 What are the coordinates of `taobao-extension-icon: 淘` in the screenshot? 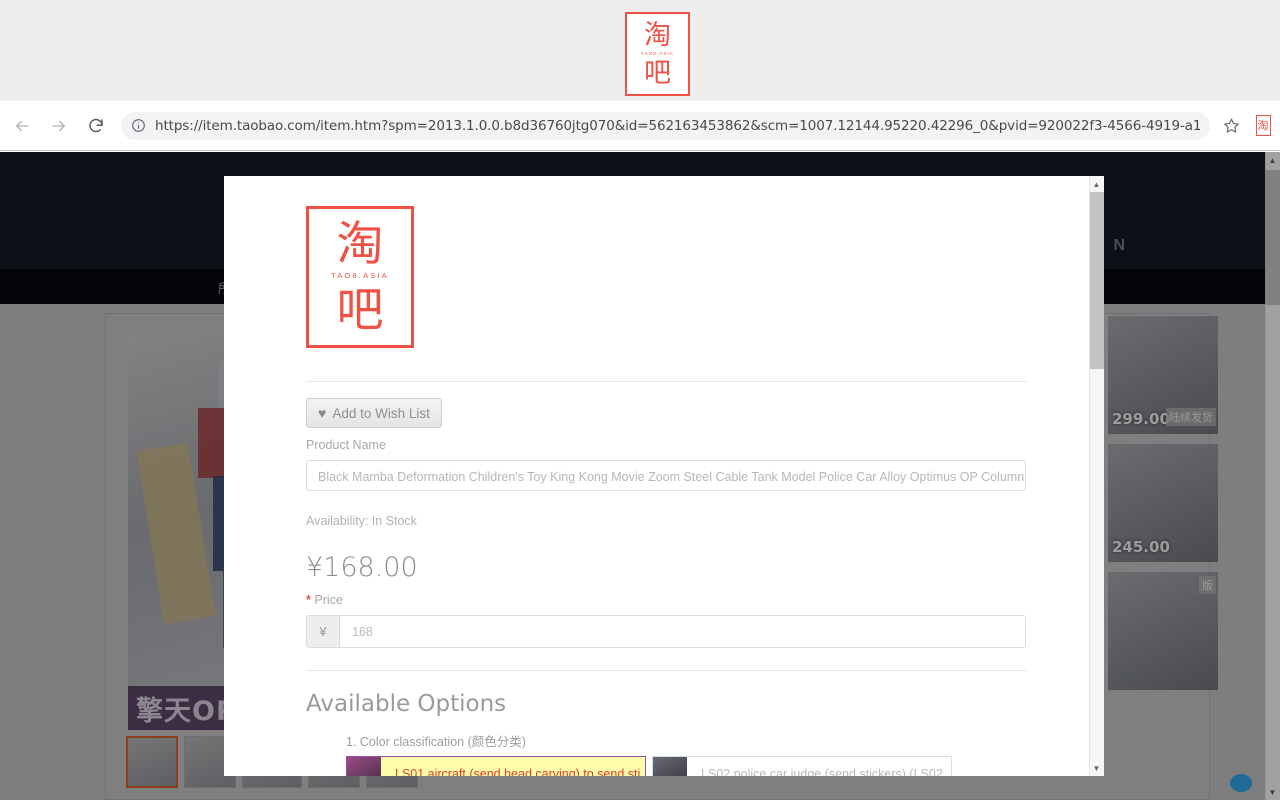 It's located at (1263, 126).